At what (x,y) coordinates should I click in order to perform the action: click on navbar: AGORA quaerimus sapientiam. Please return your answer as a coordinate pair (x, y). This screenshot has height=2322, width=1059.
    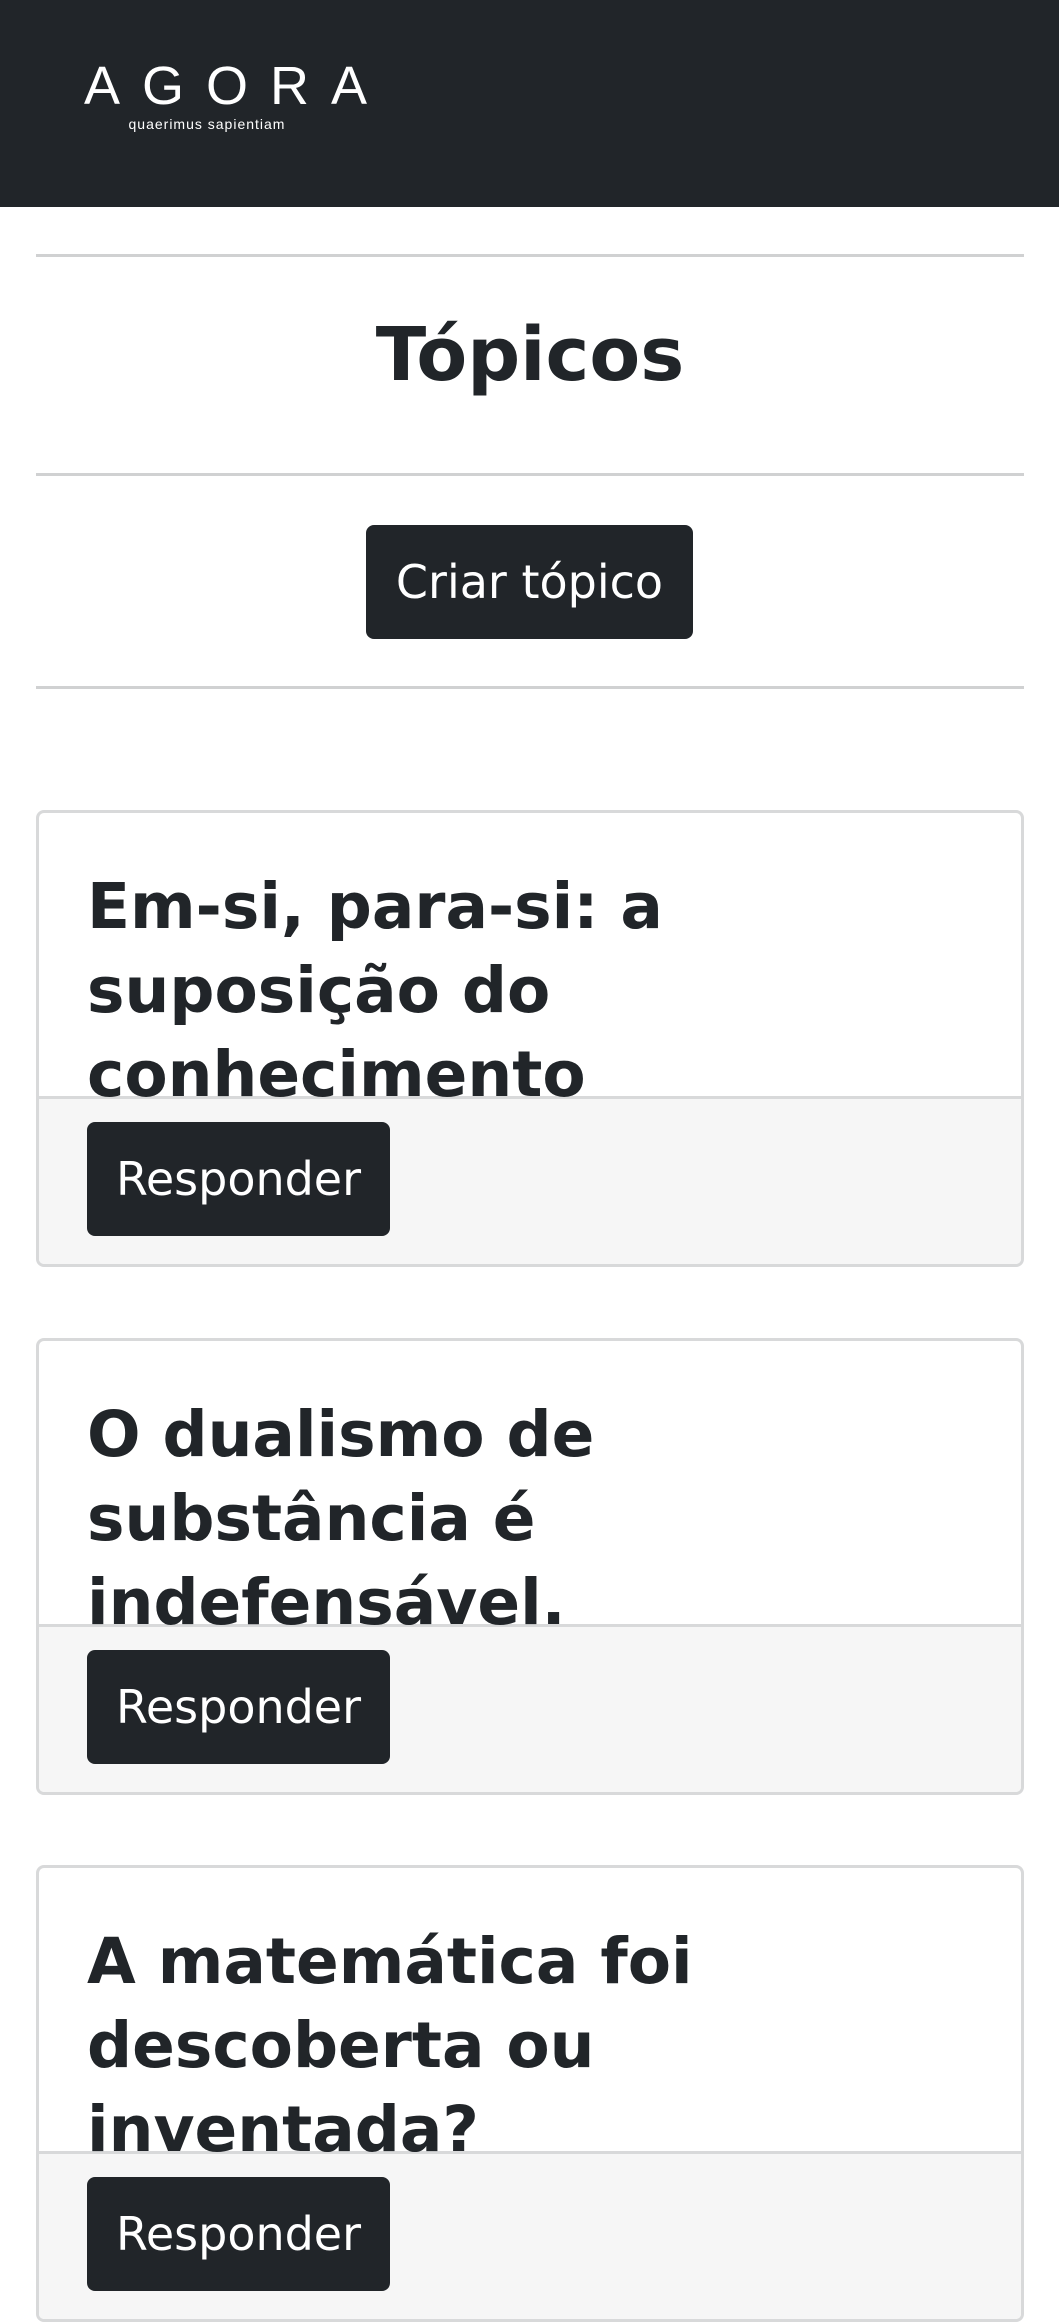
    Looking at the image, I should click on (529, 103).